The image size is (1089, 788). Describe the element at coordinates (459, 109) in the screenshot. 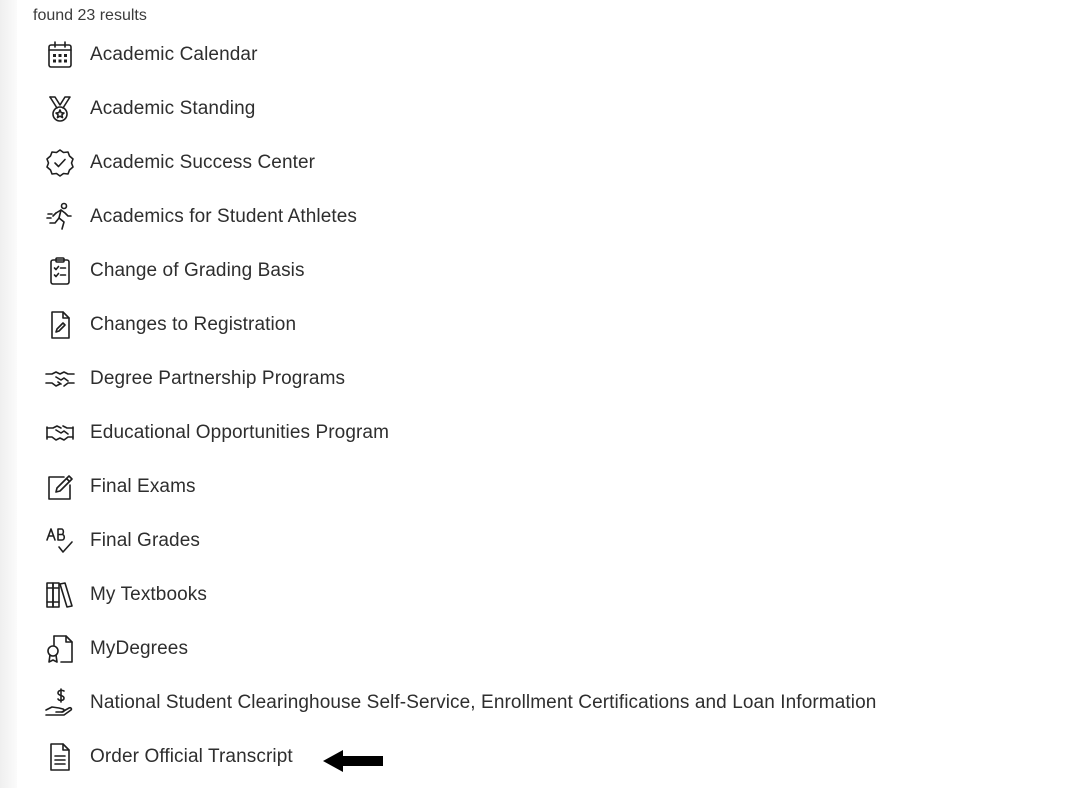

I see `result-item-academic-standing: Academic Standing` at that location.